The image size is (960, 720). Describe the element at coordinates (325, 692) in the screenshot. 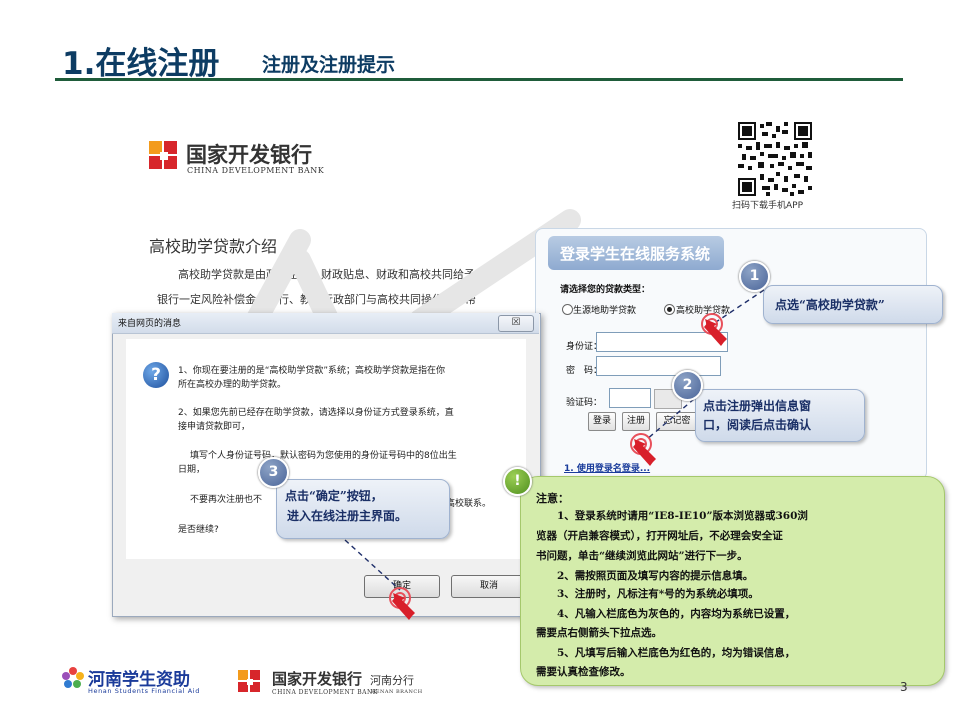

I see `footer-bank-english: CHINA DEVELOPMENT BANK` at that location.